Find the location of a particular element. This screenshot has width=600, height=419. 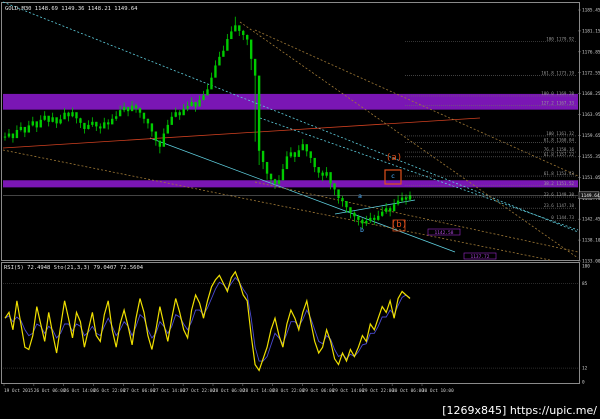

osc-tick-label-1: 85 is located at coordinates (585, 284).